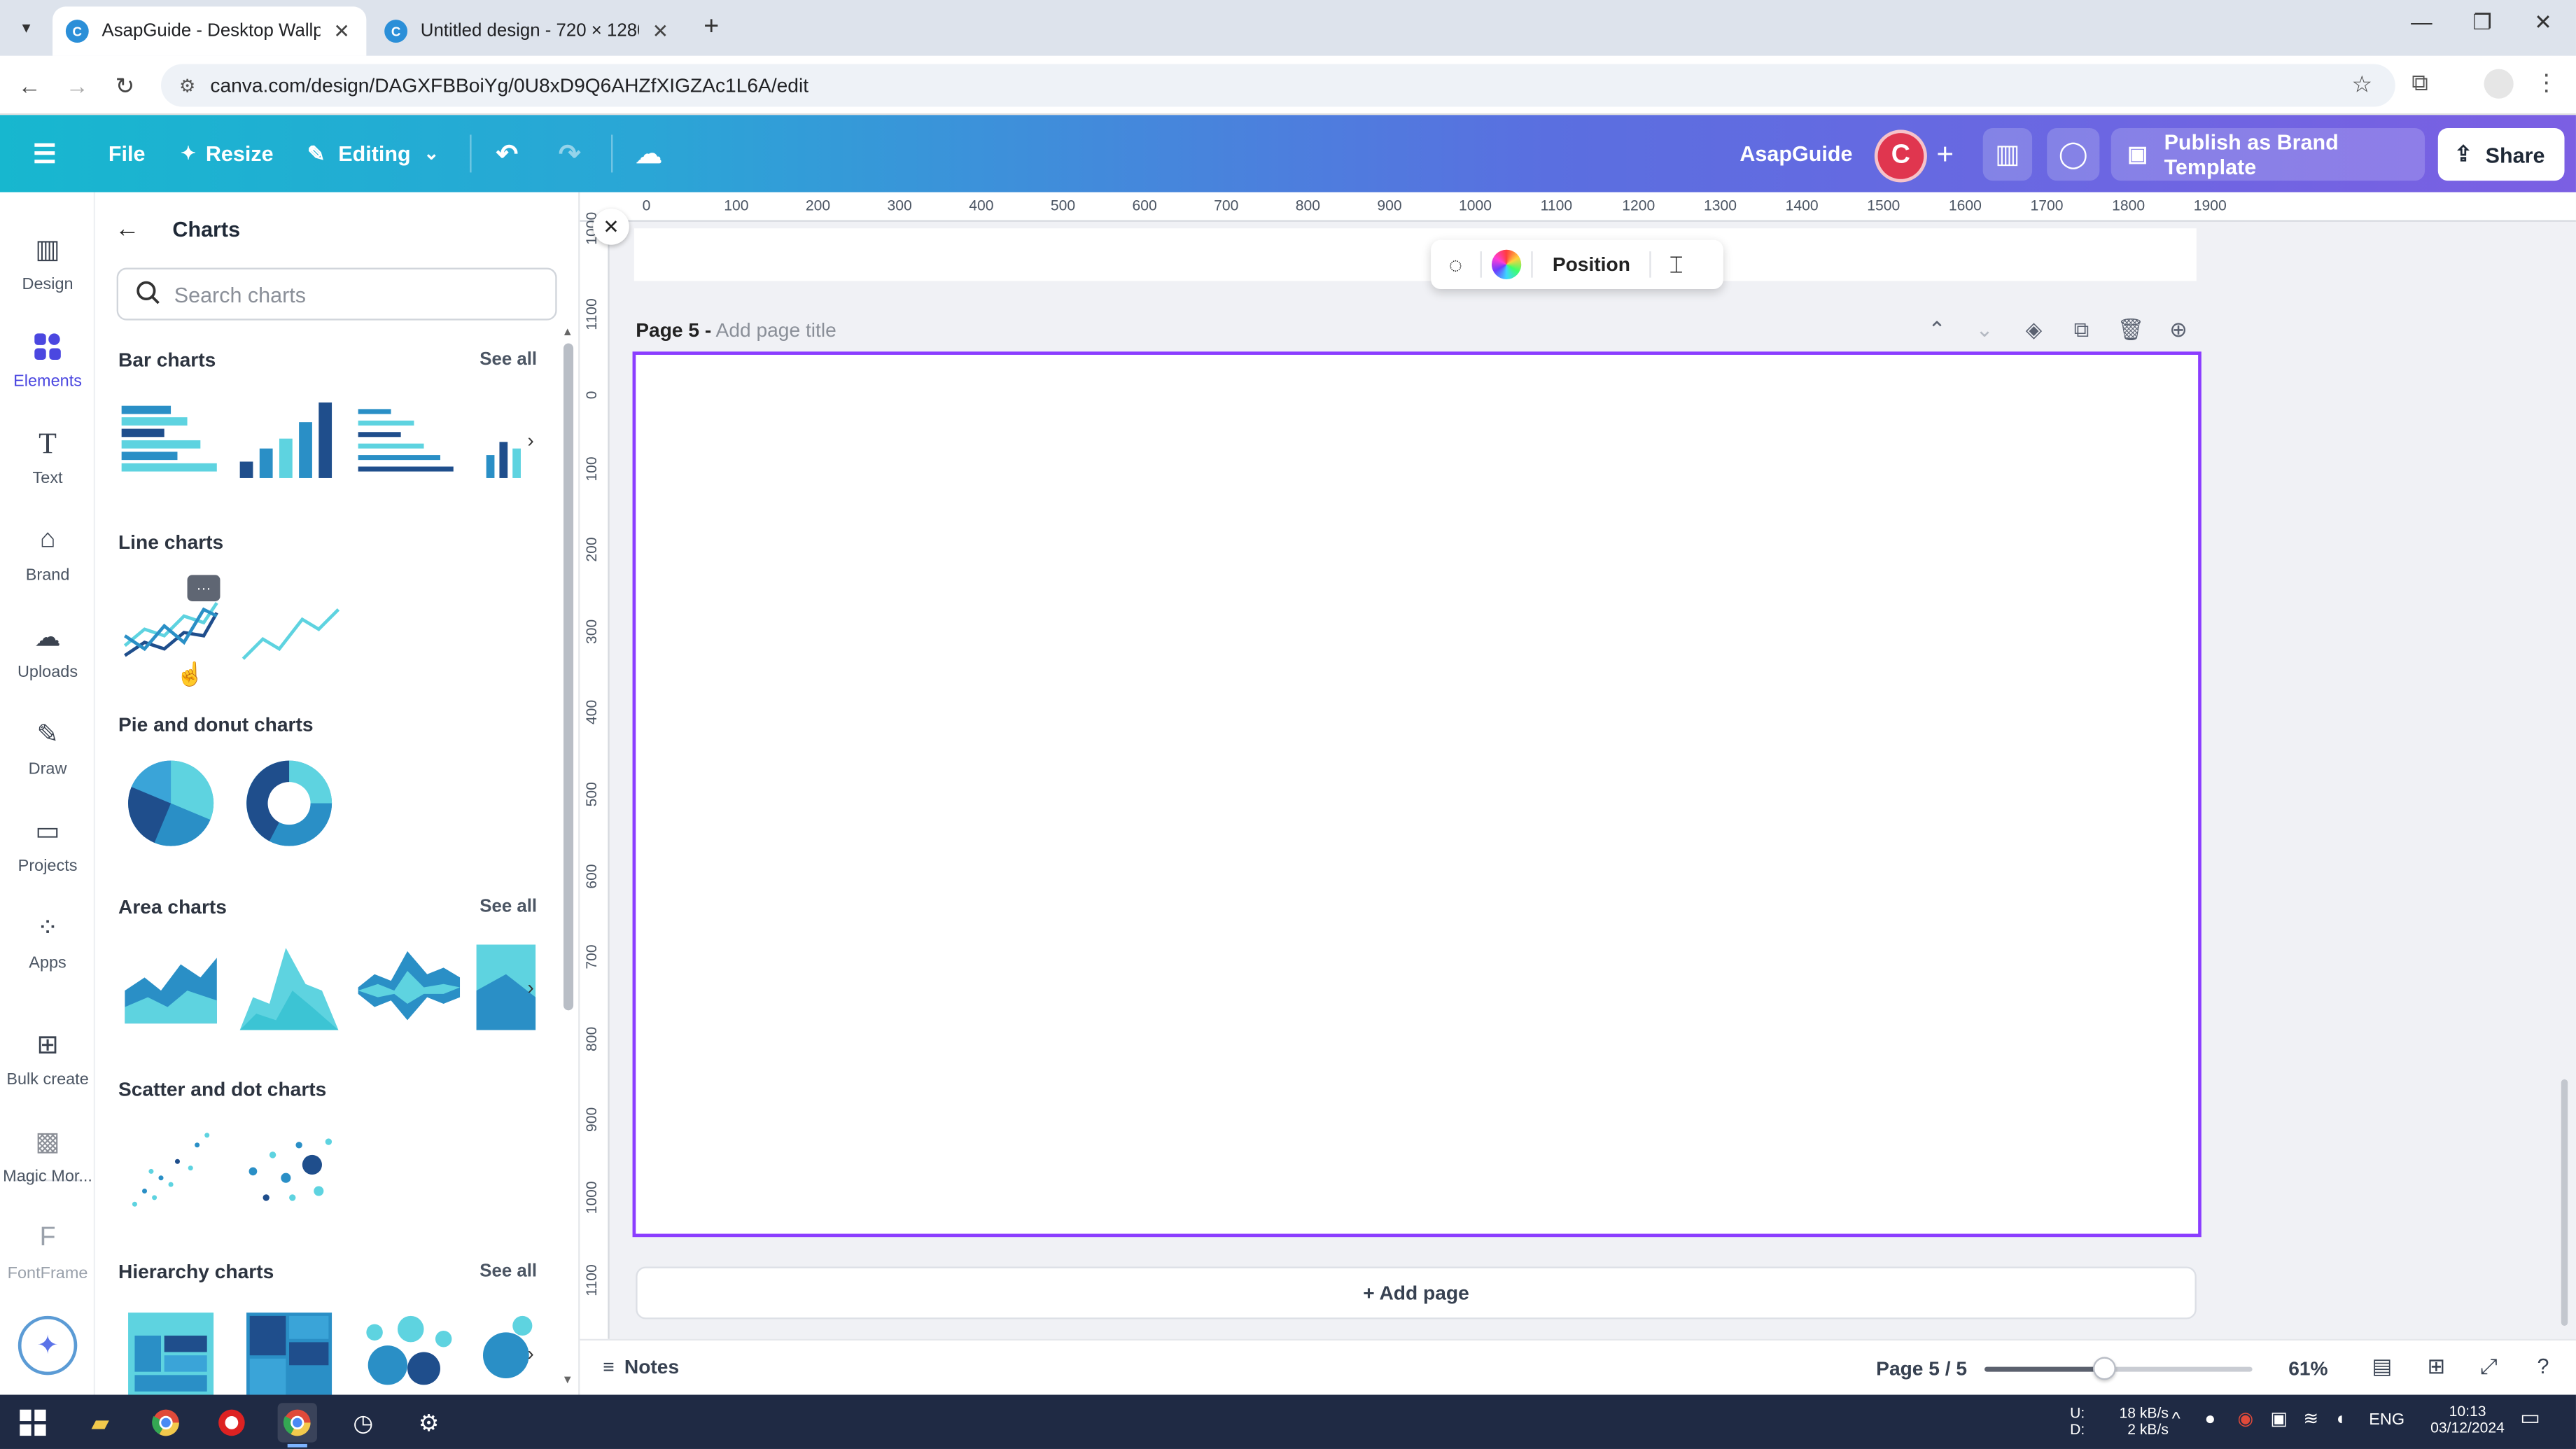 This screenshot has width=2576, height=1449. Describe the element at coordinates (2268, 154) in the screenshot. I see `publish-brand-template-button: ▣ Publish as Brand Template` at that location.